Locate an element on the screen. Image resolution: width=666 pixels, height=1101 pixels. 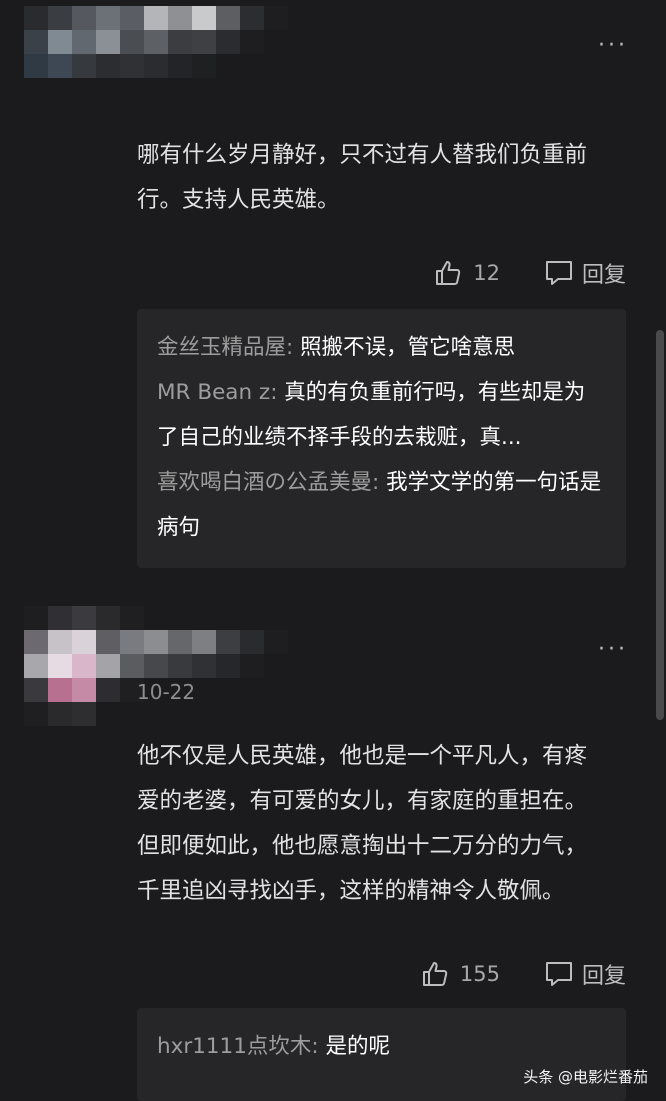
comment-actions: 155 回复 is located at coordinates (523, 974).